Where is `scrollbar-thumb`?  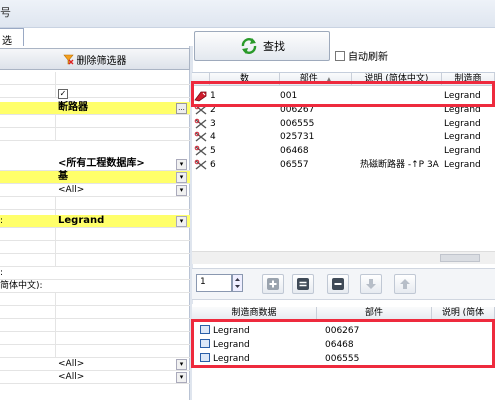
scrollbar-thumb is located at coordinates (460, 258).